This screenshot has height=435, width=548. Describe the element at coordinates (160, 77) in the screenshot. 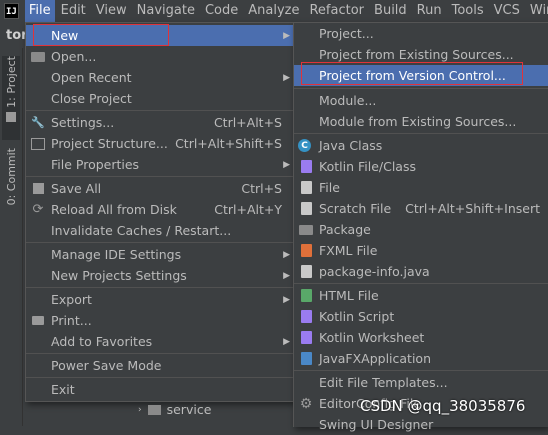

I see `file-menu-open-recent: Open Recent ▶` at that location.